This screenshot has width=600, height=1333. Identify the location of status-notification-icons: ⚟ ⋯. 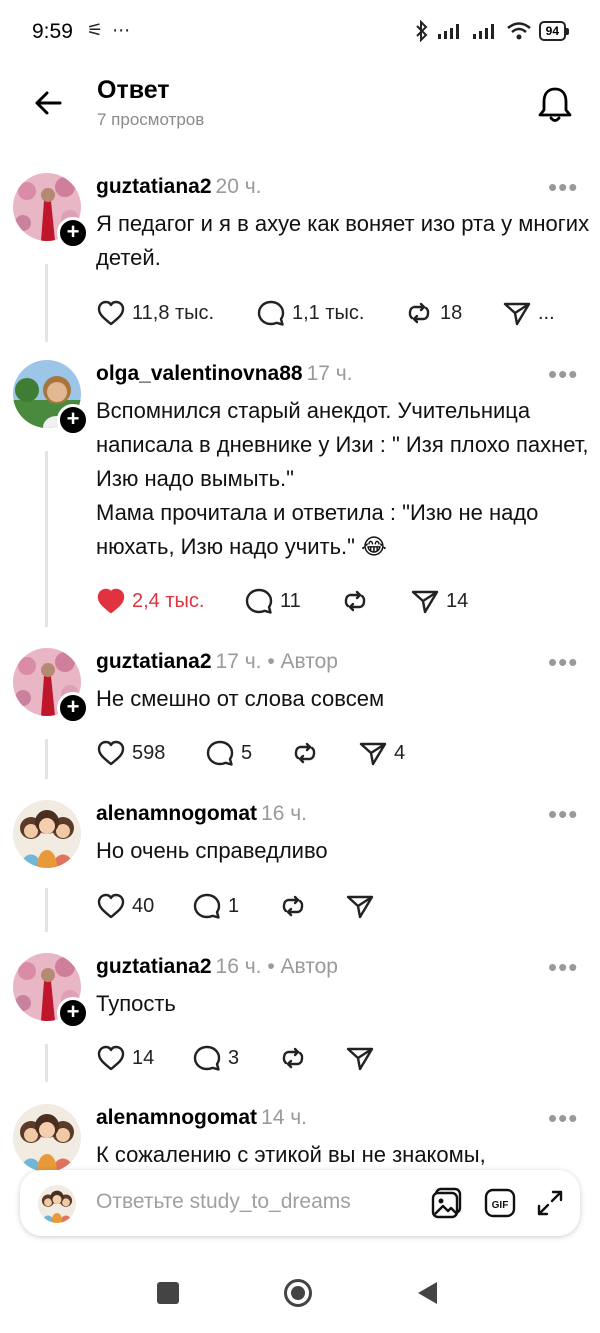
(110, 30).